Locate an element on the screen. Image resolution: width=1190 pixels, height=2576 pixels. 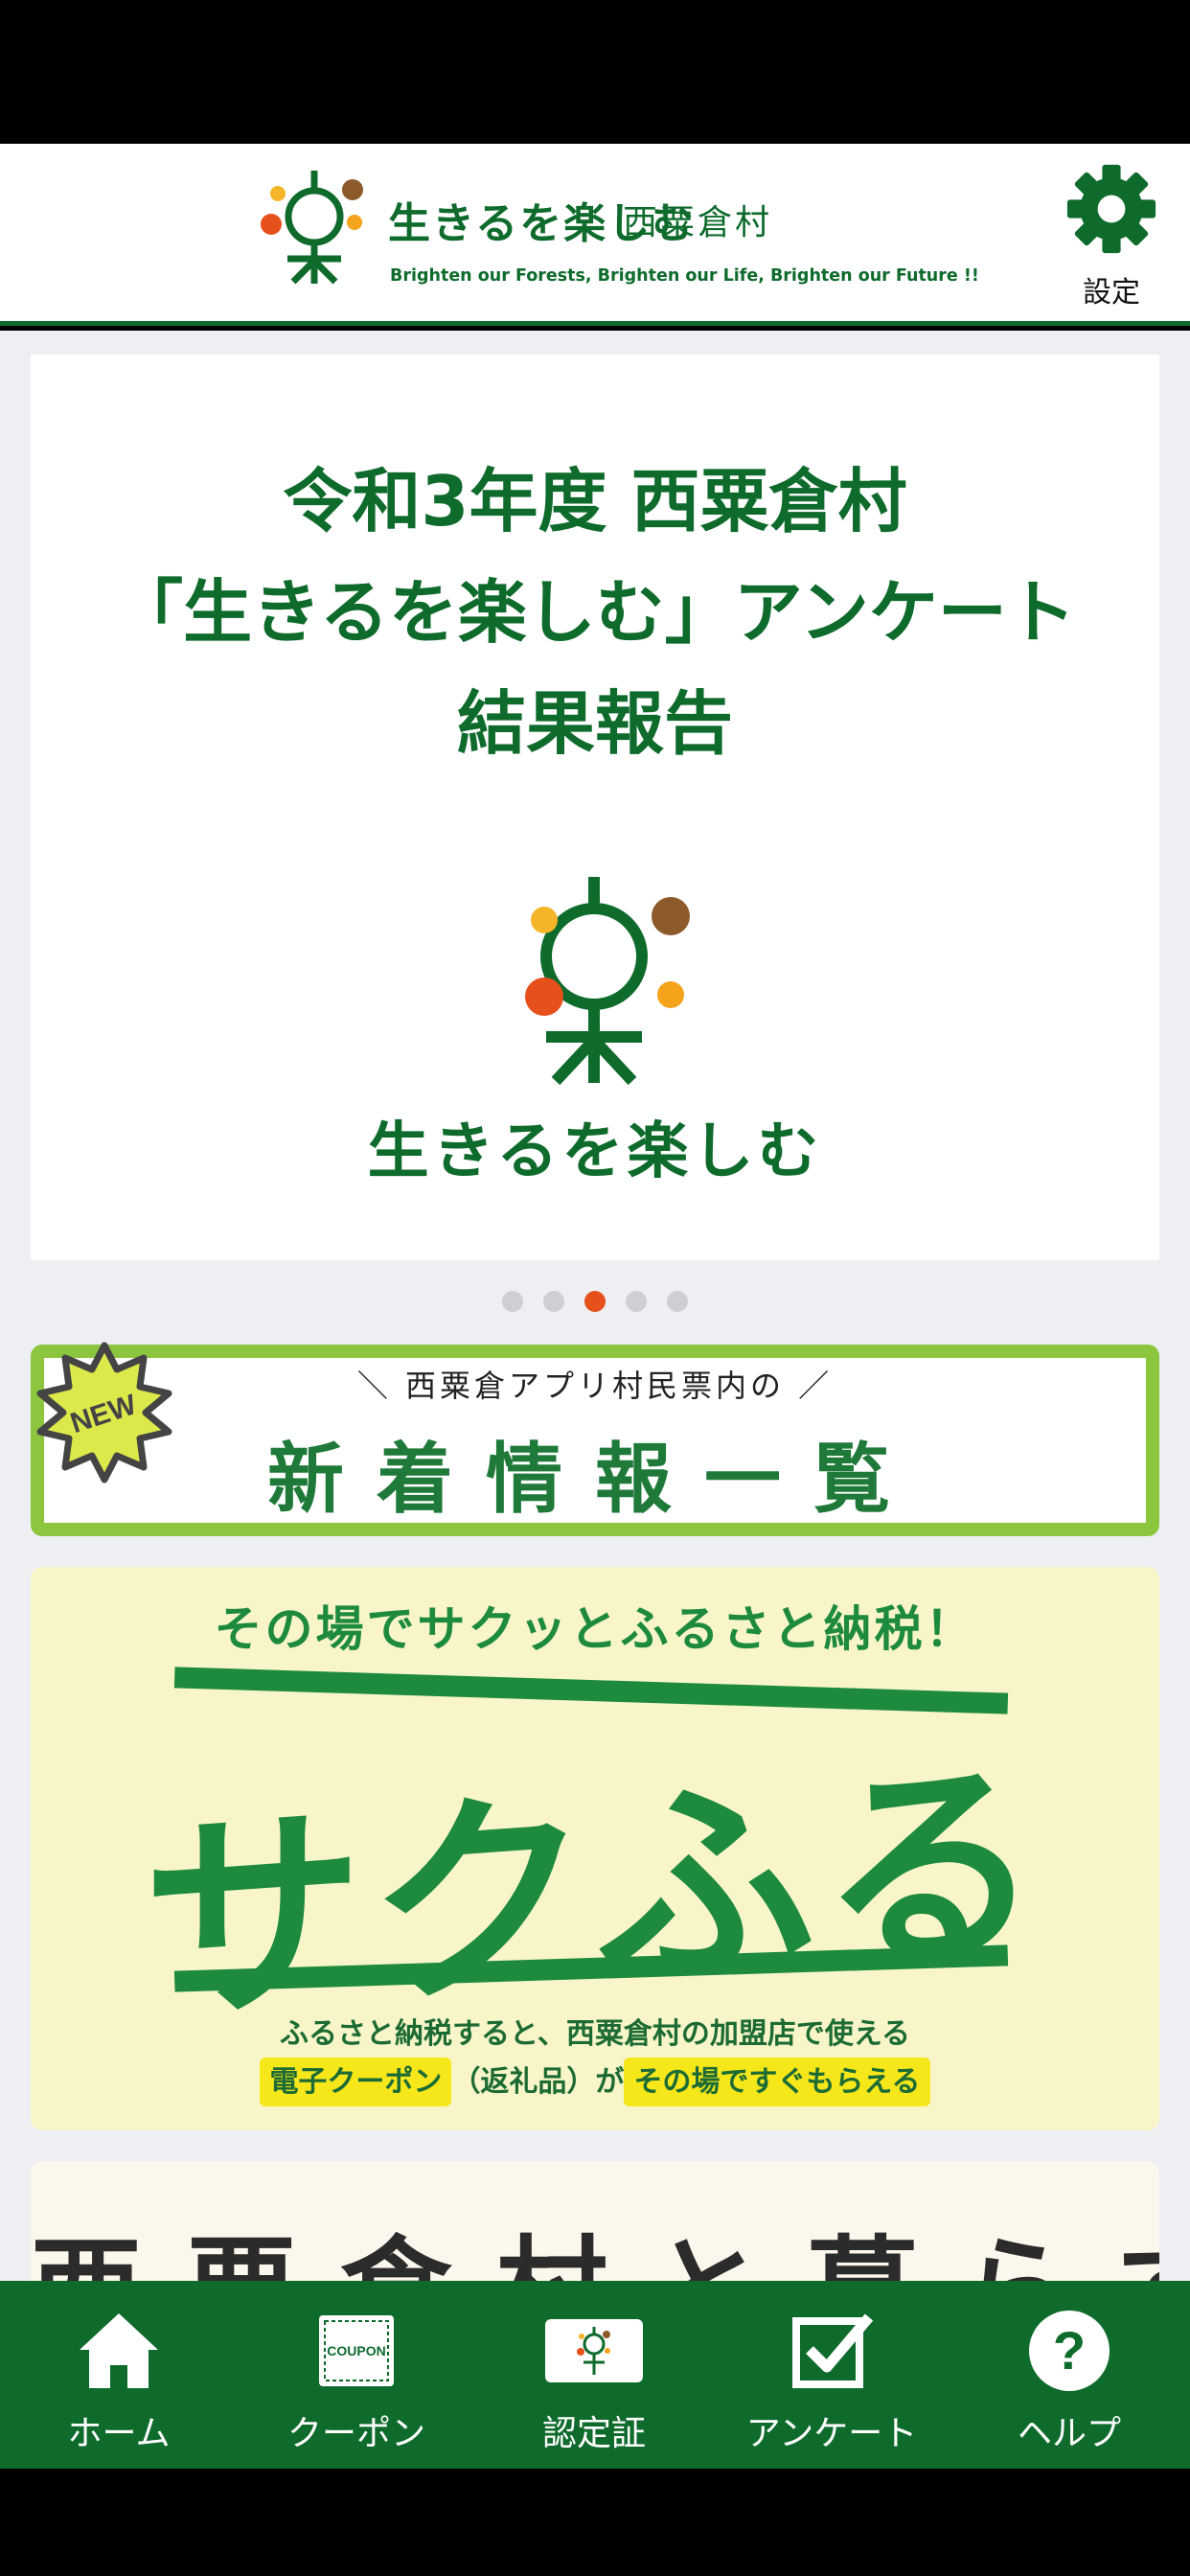
bottom-tab-bar: ホーム COUPON クーポン 認定証 アンケート ? ヘルプ is located at coordinates (595, 2375).